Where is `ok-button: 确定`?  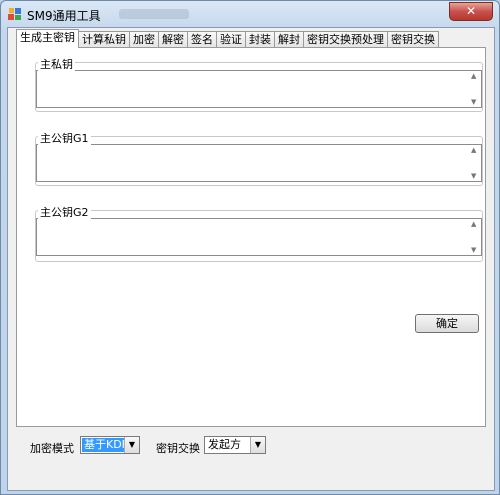
ok-button: 确定 is located at coordinates (447, 323).